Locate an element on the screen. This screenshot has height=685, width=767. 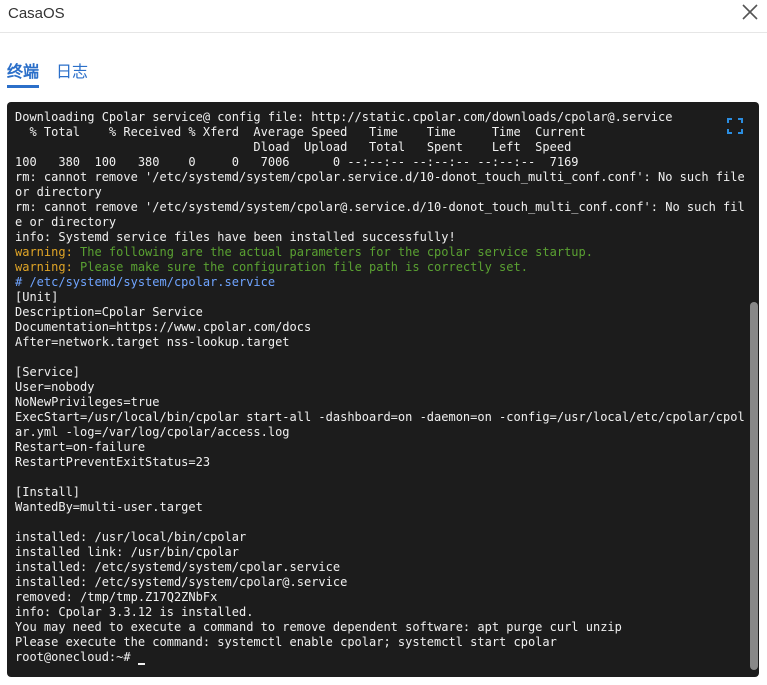
terminal-prompt: root@onecloud:~# is located at coordinates (383, 657).